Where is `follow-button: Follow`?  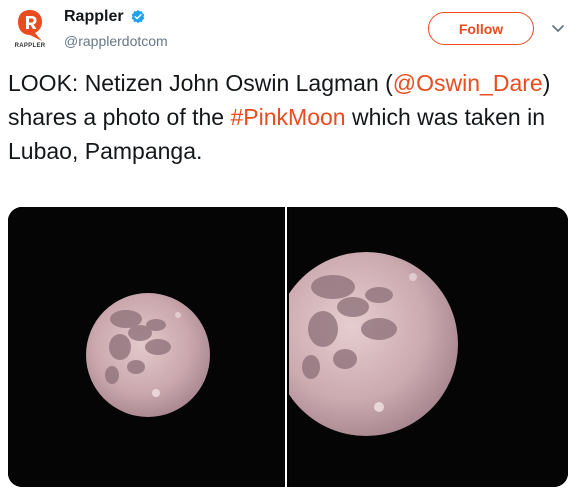 follow-button: Follow is located at coordinates (481, 28).